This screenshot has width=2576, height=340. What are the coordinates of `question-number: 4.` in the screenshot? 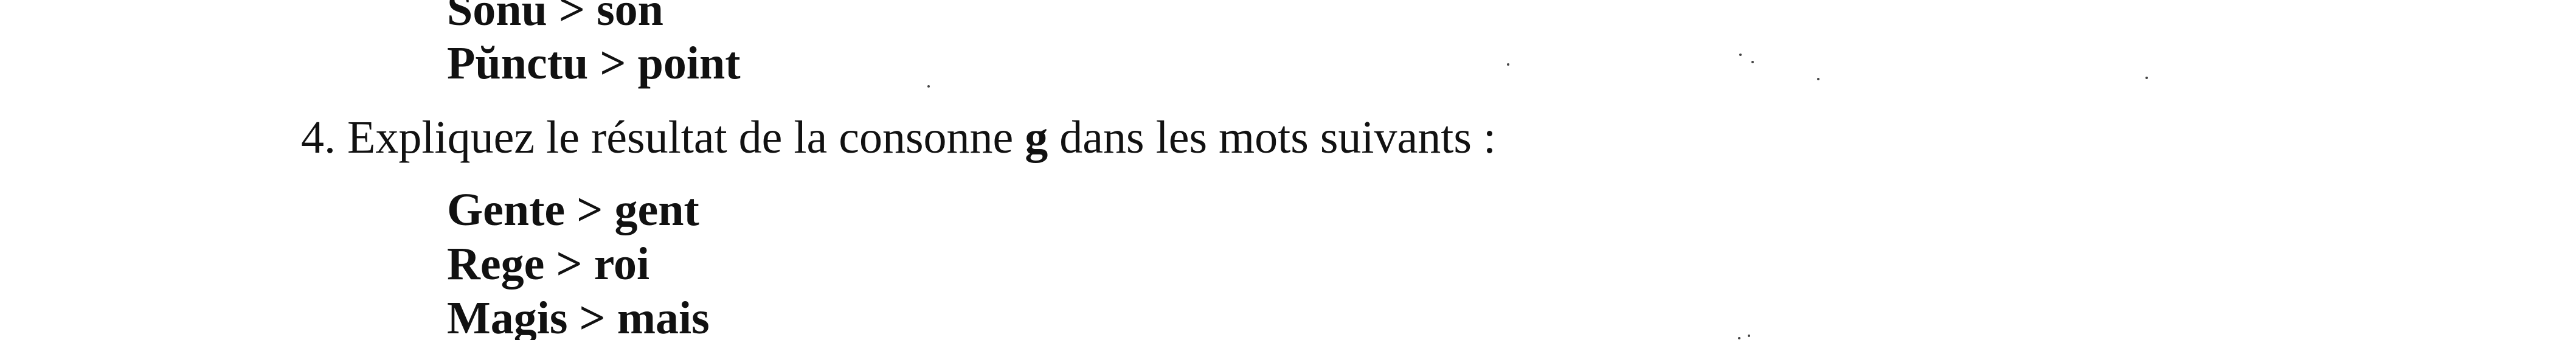 It's located at (318, 137).